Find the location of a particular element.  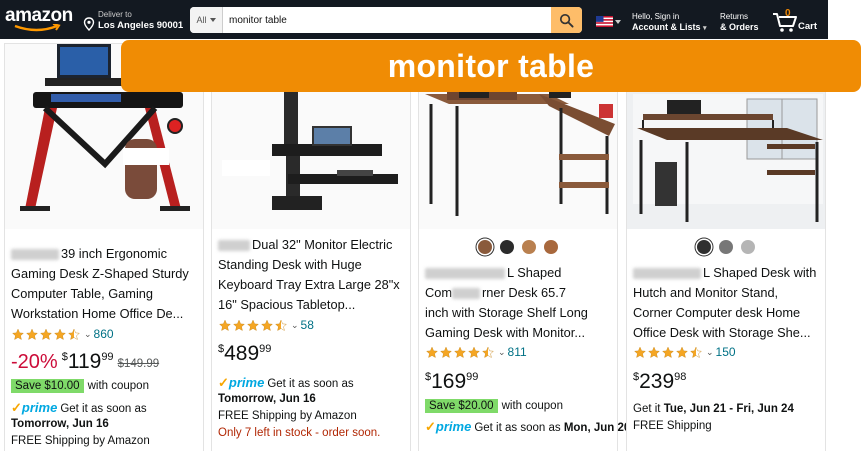

rating-count-link: 811 is located at coordinates (517, 352).